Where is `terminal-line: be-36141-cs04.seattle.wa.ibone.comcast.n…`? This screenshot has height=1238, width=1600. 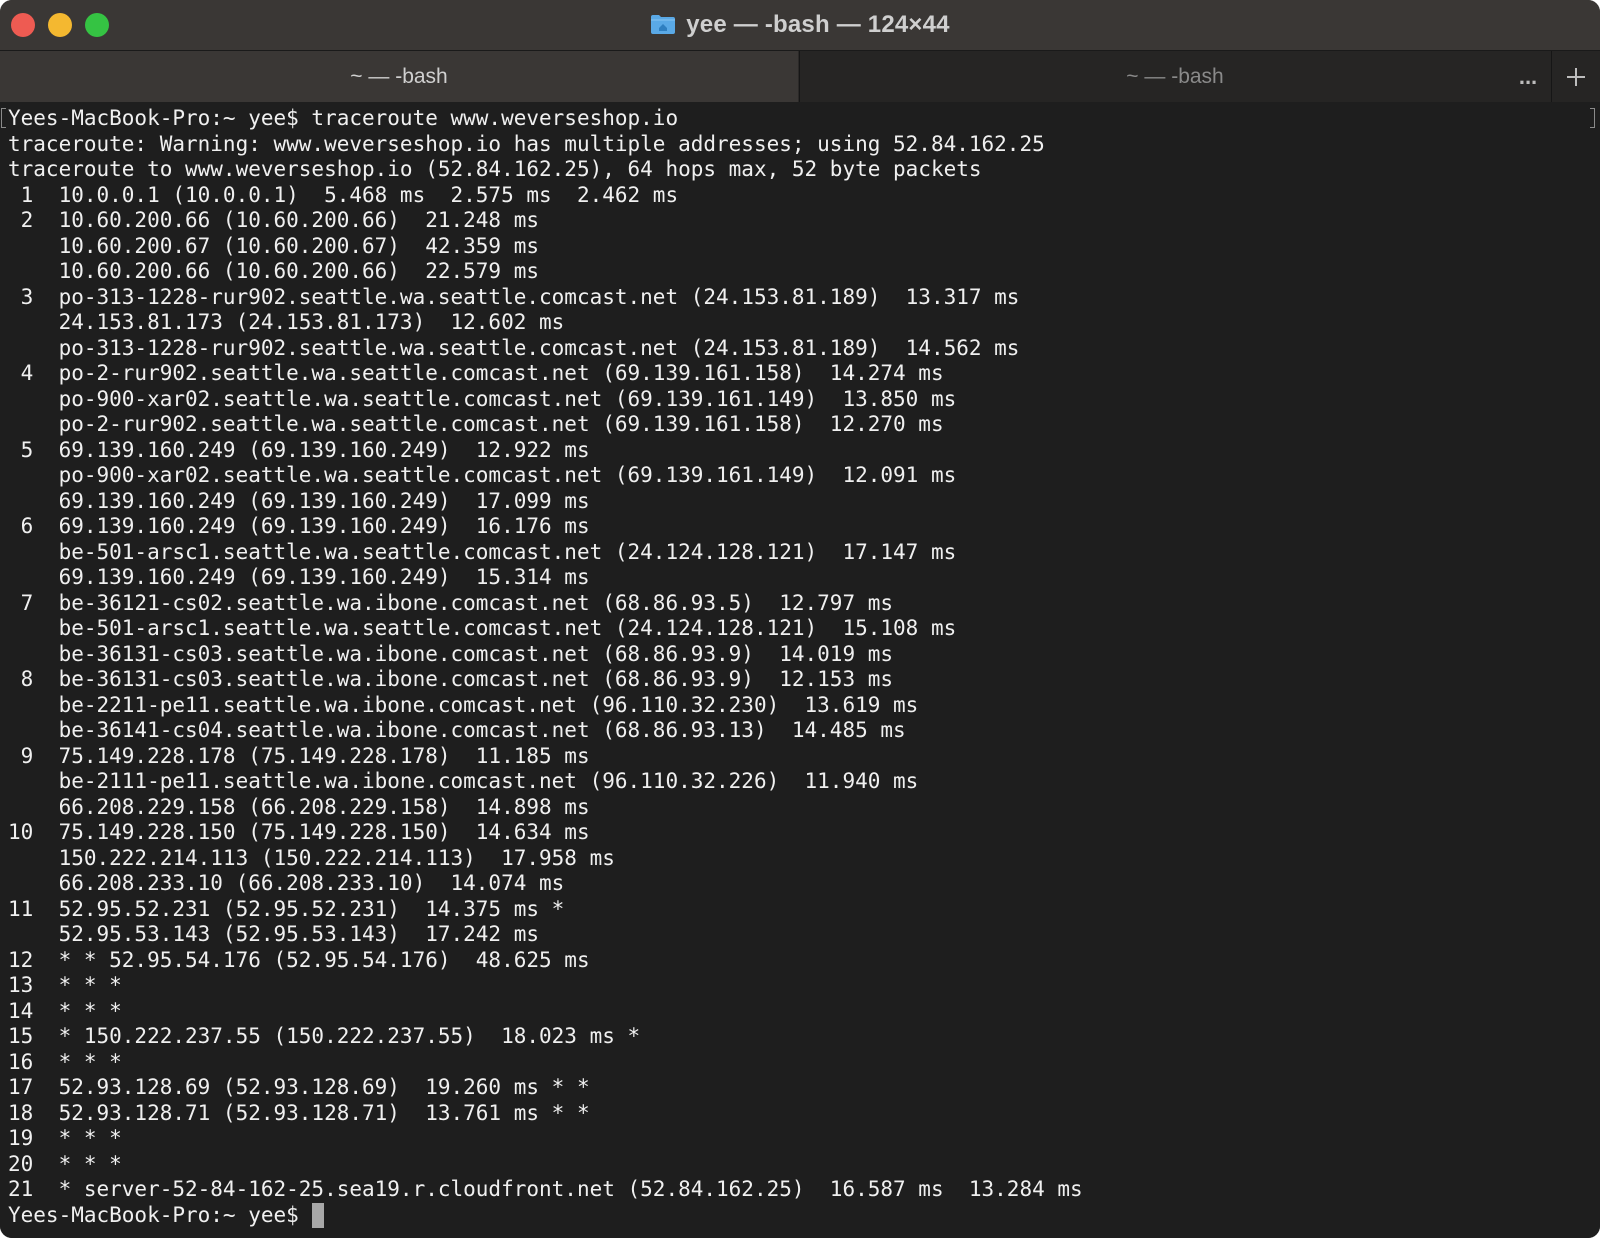
terminal-line: be-36141-cs04.seattle.wa.ibone.comcast.n… is located at coordinates (457, 730).